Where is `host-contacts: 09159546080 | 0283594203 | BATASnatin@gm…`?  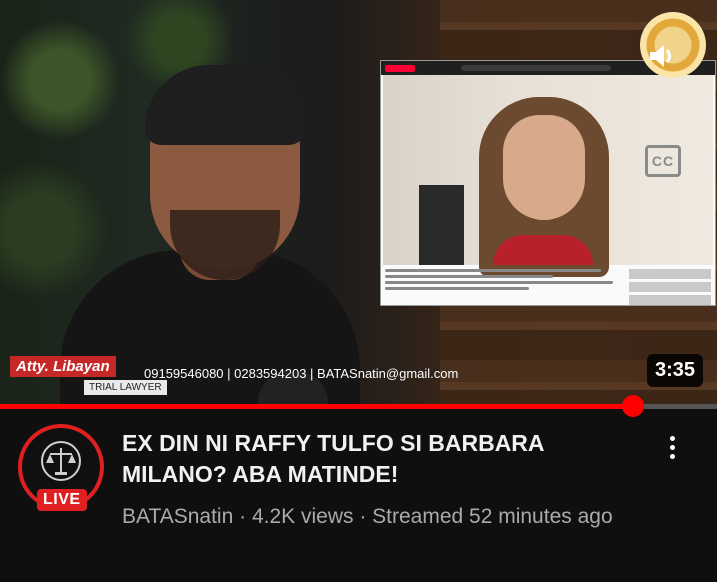
host-contacts: 09159546080 | 0283594203 | BATASnatin@gm… is located at coordinates (301, 373).